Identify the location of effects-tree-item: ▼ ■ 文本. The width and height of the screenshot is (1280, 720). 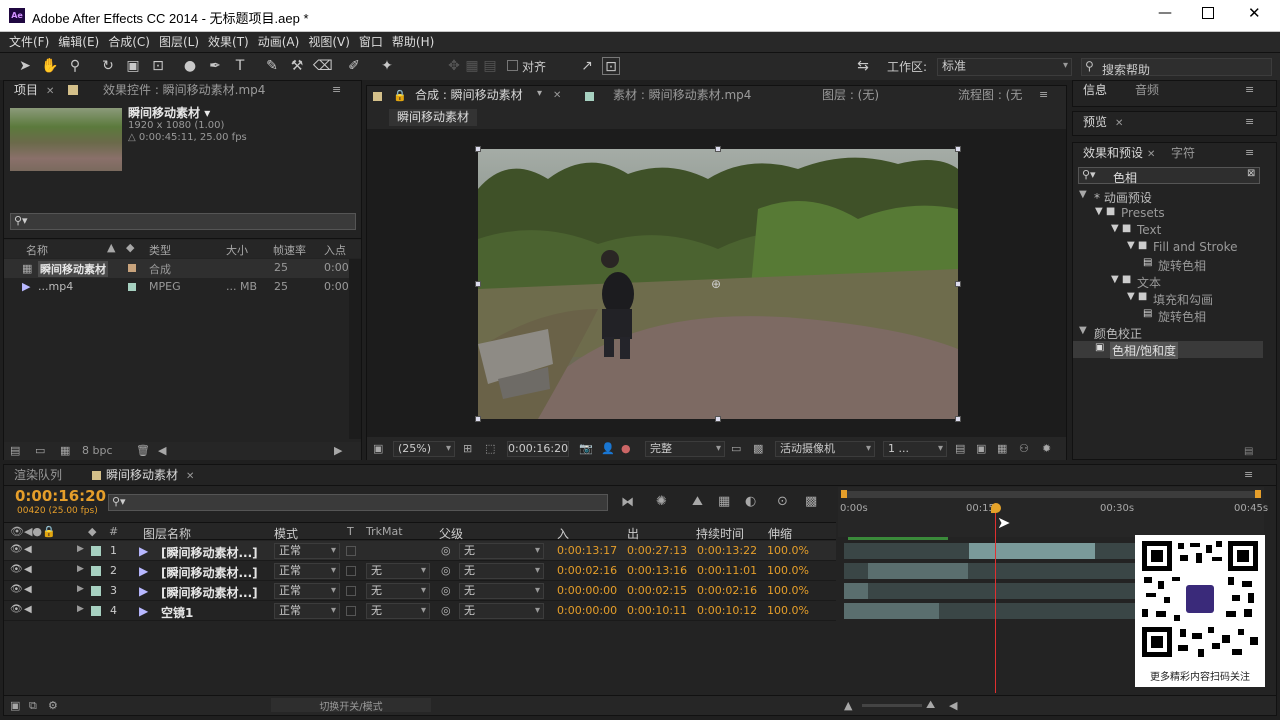
(1168, 281).